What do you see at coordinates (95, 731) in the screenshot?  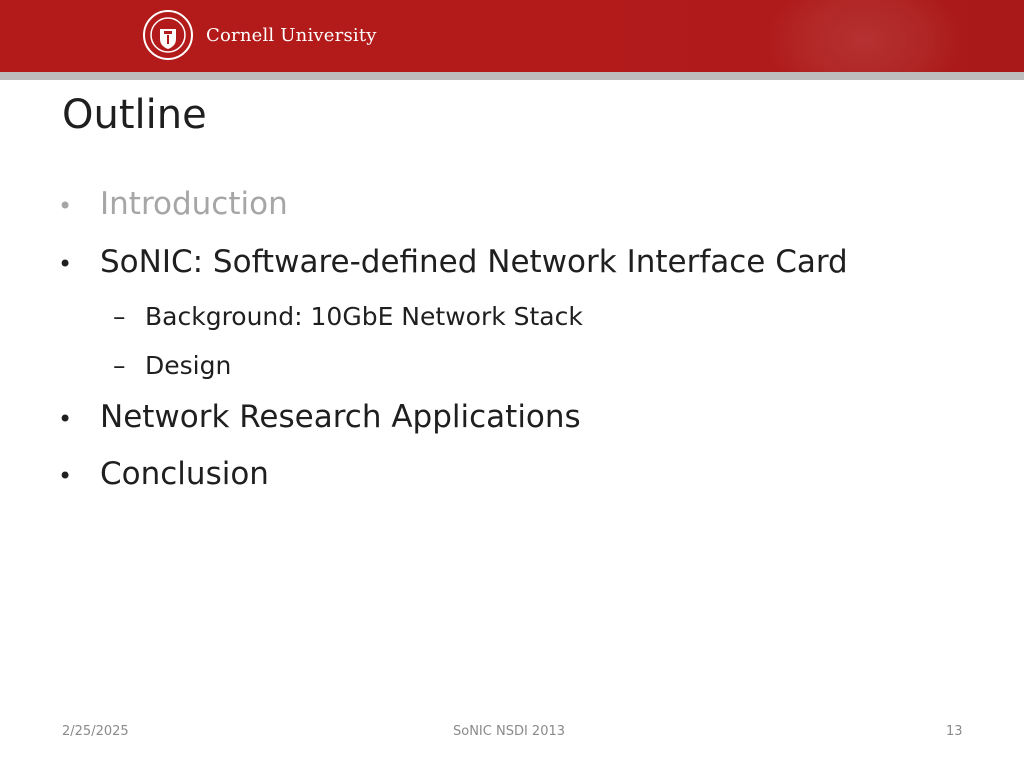 I see `footer-date: 2/25/2025` at bounding box center [95, 731].